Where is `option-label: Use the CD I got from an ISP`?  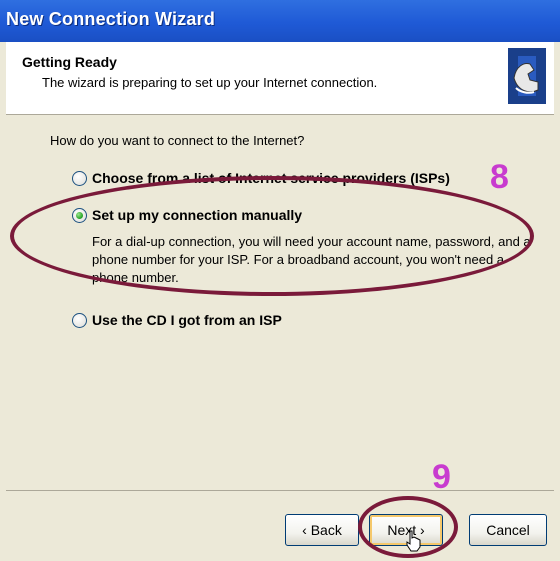
option-label: Use the CD I got from an ISP is located at coordinates (187, 320).